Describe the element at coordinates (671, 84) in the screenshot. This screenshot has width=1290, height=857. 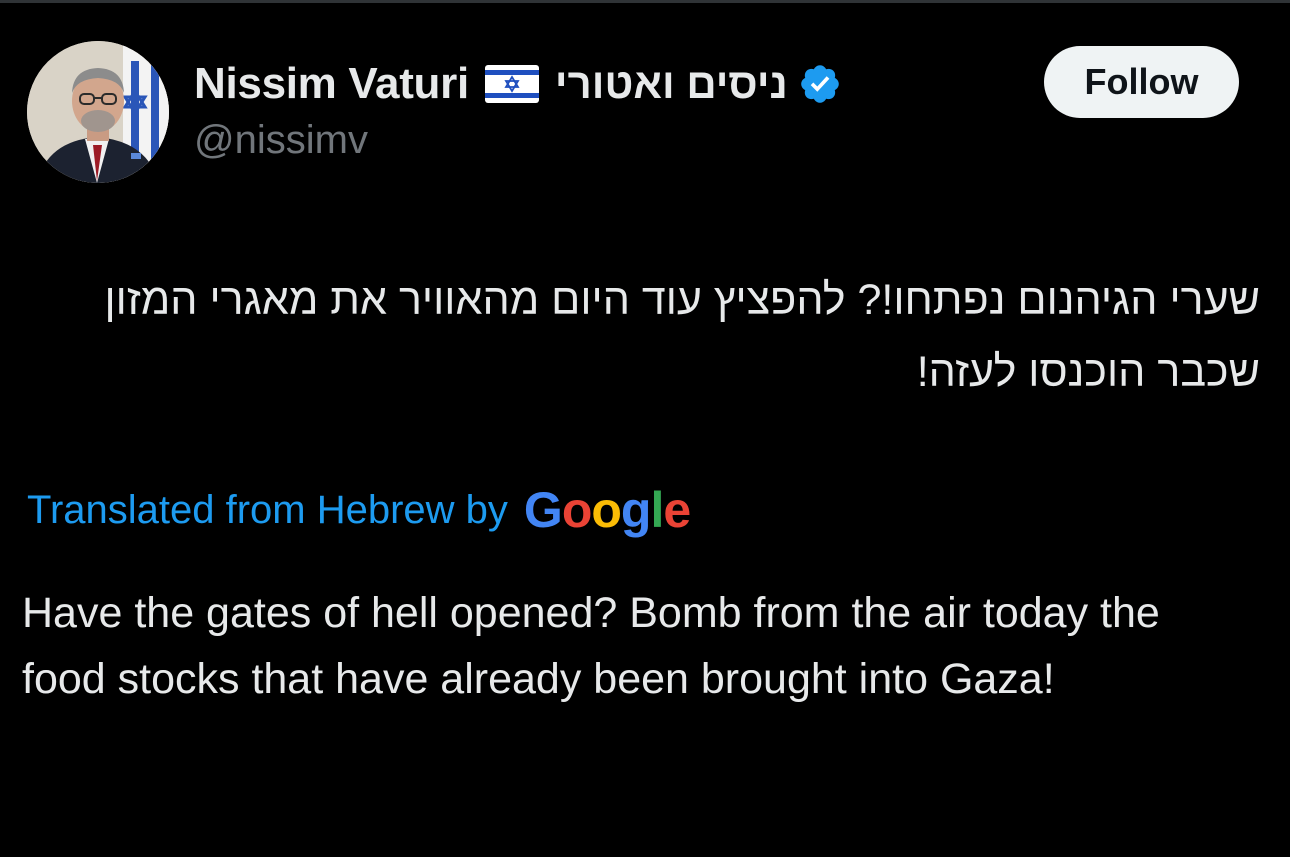
I see `hebrew-name: ניסים ואטורי` at that location.